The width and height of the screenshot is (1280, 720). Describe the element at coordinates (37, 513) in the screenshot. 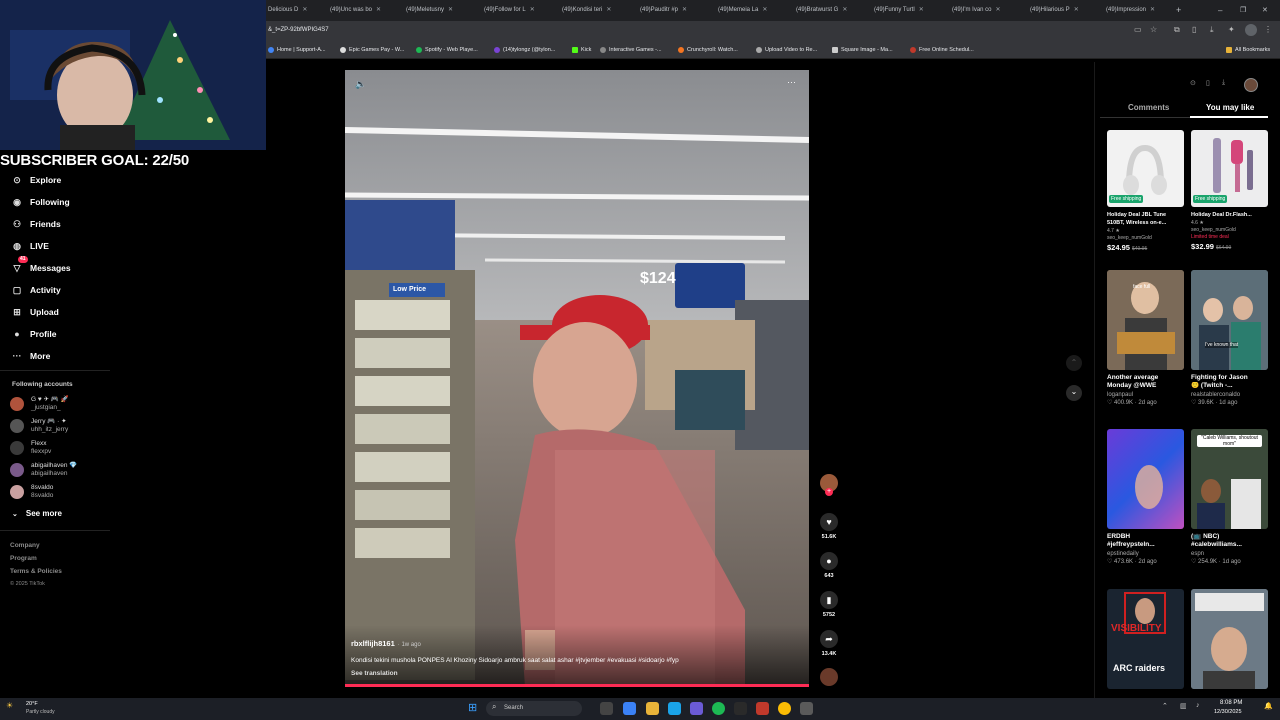

I see `see-more-button: ⌄ See more` at that location.